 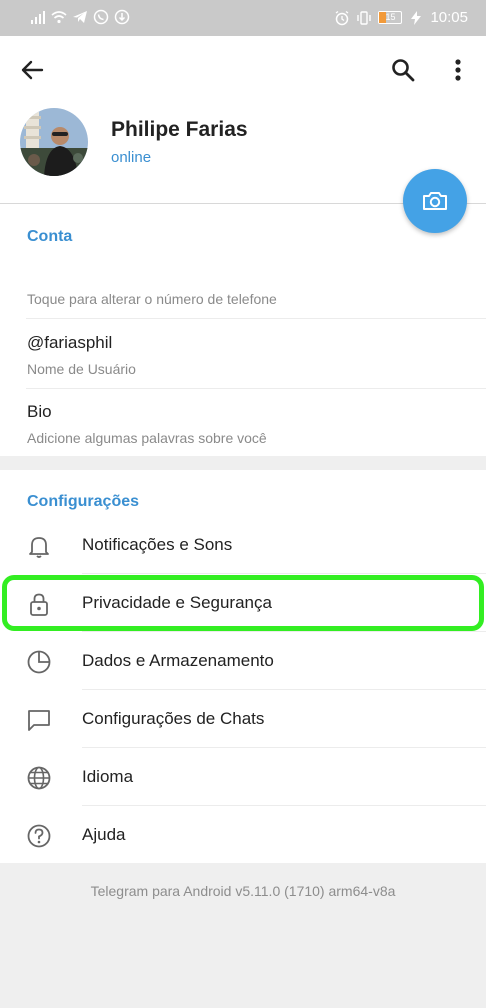 I want to click on settings-item-label: Configurações de Chats, so click(x=173, y=718).